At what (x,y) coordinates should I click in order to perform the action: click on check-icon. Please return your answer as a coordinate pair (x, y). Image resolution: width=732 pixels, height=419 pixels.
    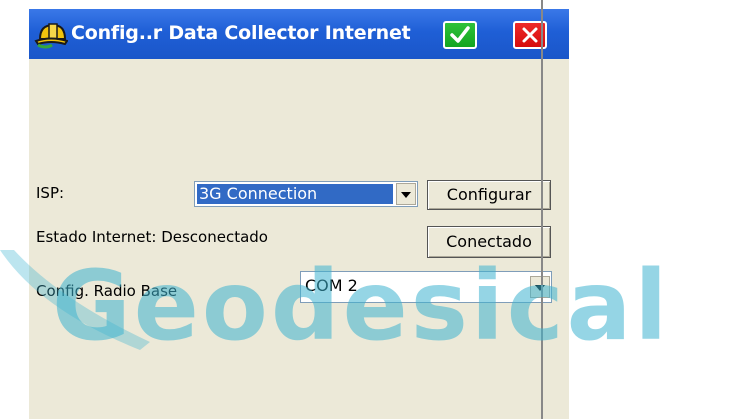
    Looking at the image, I should click on (460, 34).